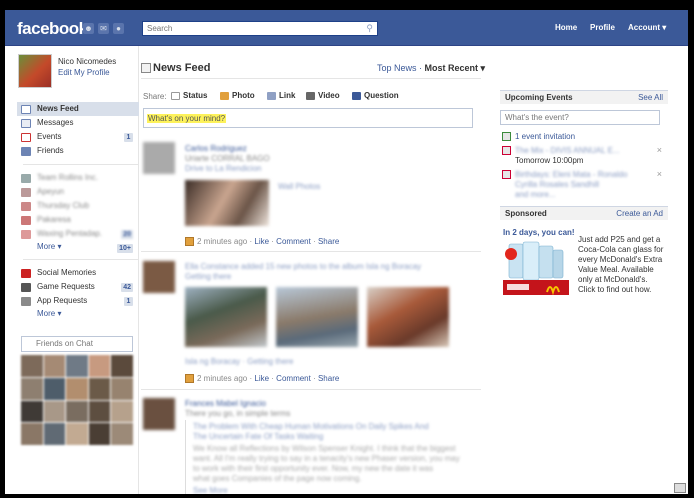 This screenshot has width=694, height=498. I want to click on search-box: ⚲, so click(260, 28).